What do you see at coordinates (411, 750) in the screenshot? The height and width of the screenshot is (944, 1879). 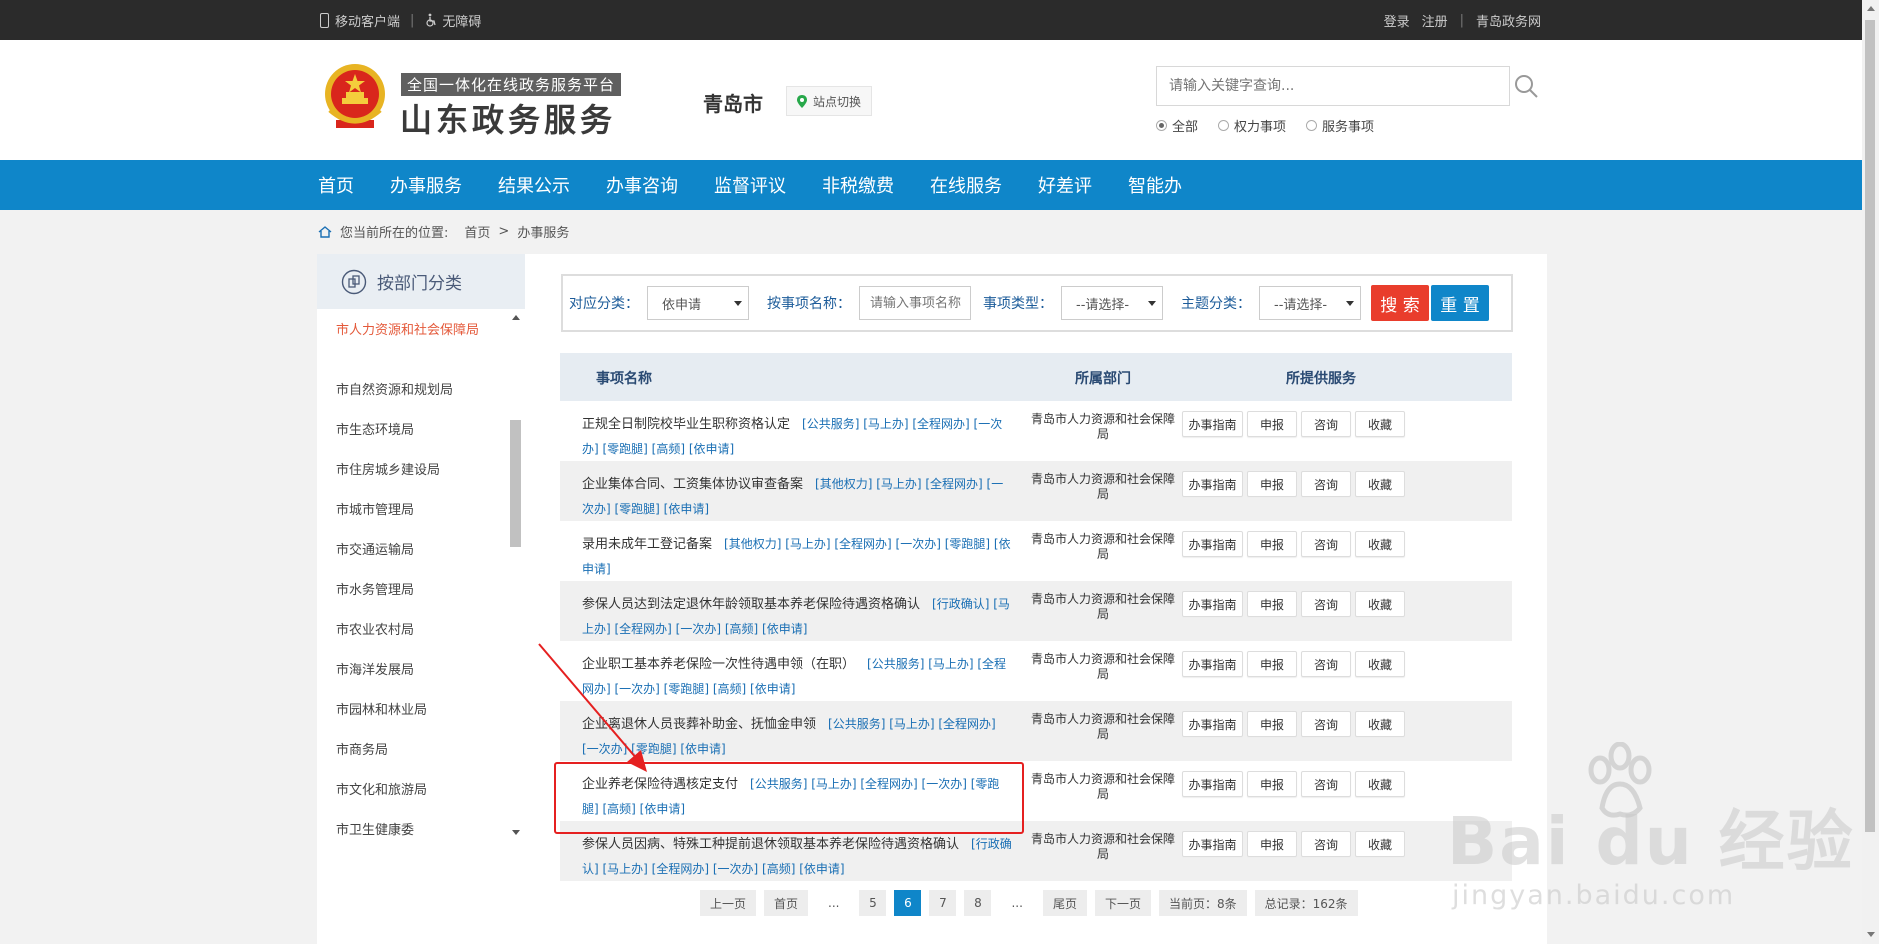 I see `sidebar-item-commerce: 市商务局` at bounding box center [411, 750].